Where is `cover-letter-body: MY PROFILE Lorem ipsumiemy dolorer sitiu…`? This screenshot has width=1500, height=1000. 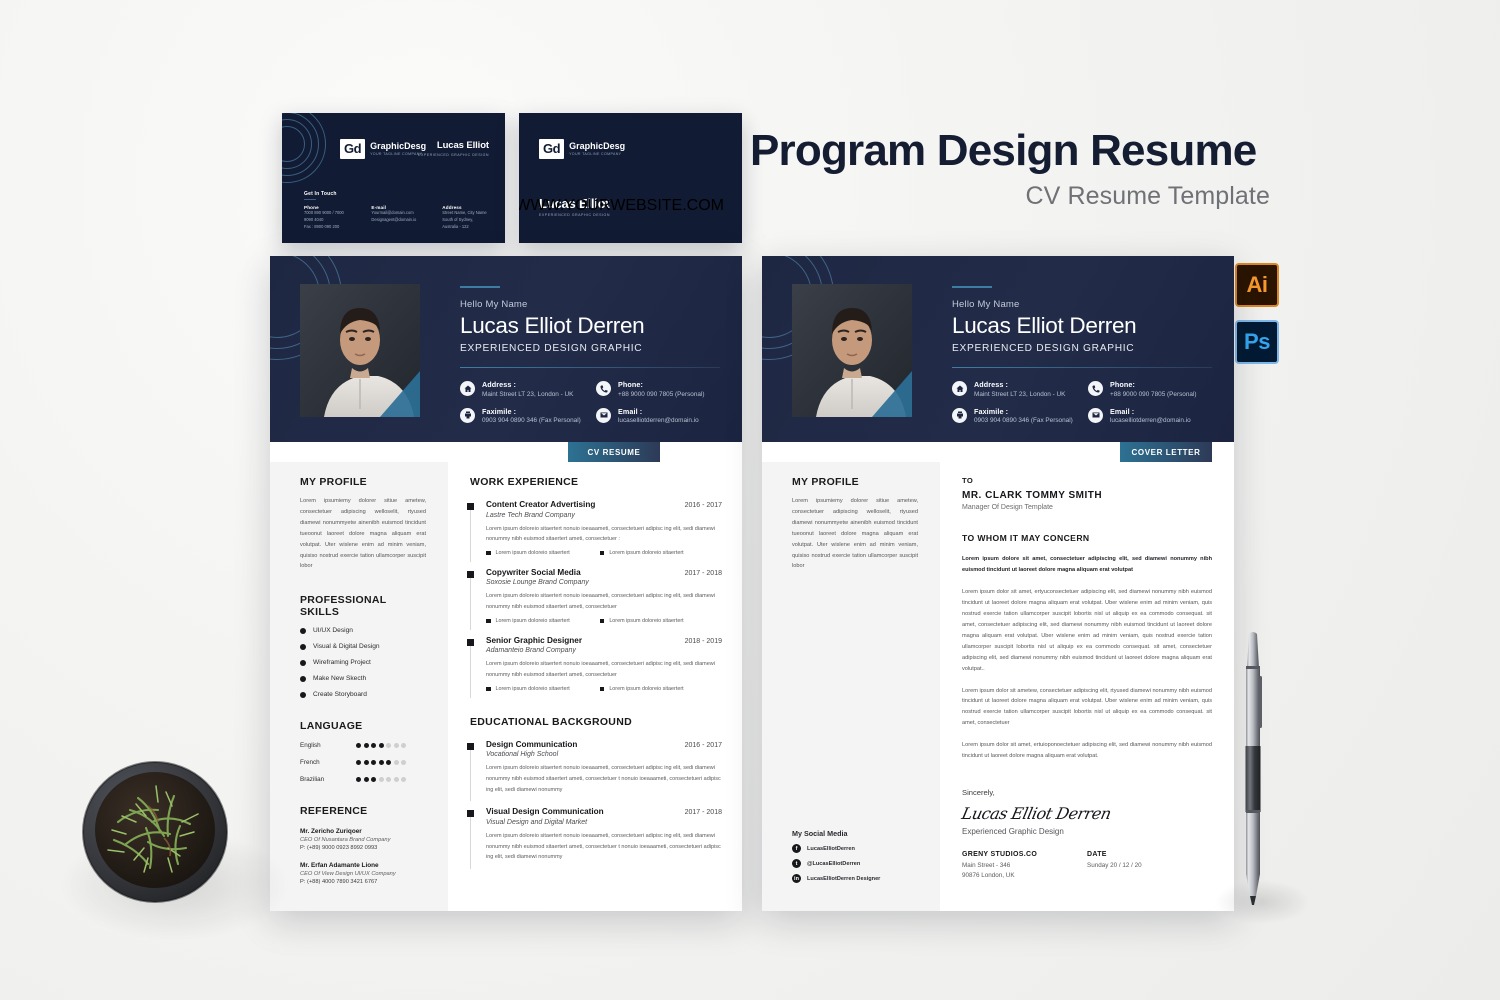
cover-letter-body: MY PROFILE Lorem ipsumiemy dolorer sitiu… is located at coordinates (998, 686).